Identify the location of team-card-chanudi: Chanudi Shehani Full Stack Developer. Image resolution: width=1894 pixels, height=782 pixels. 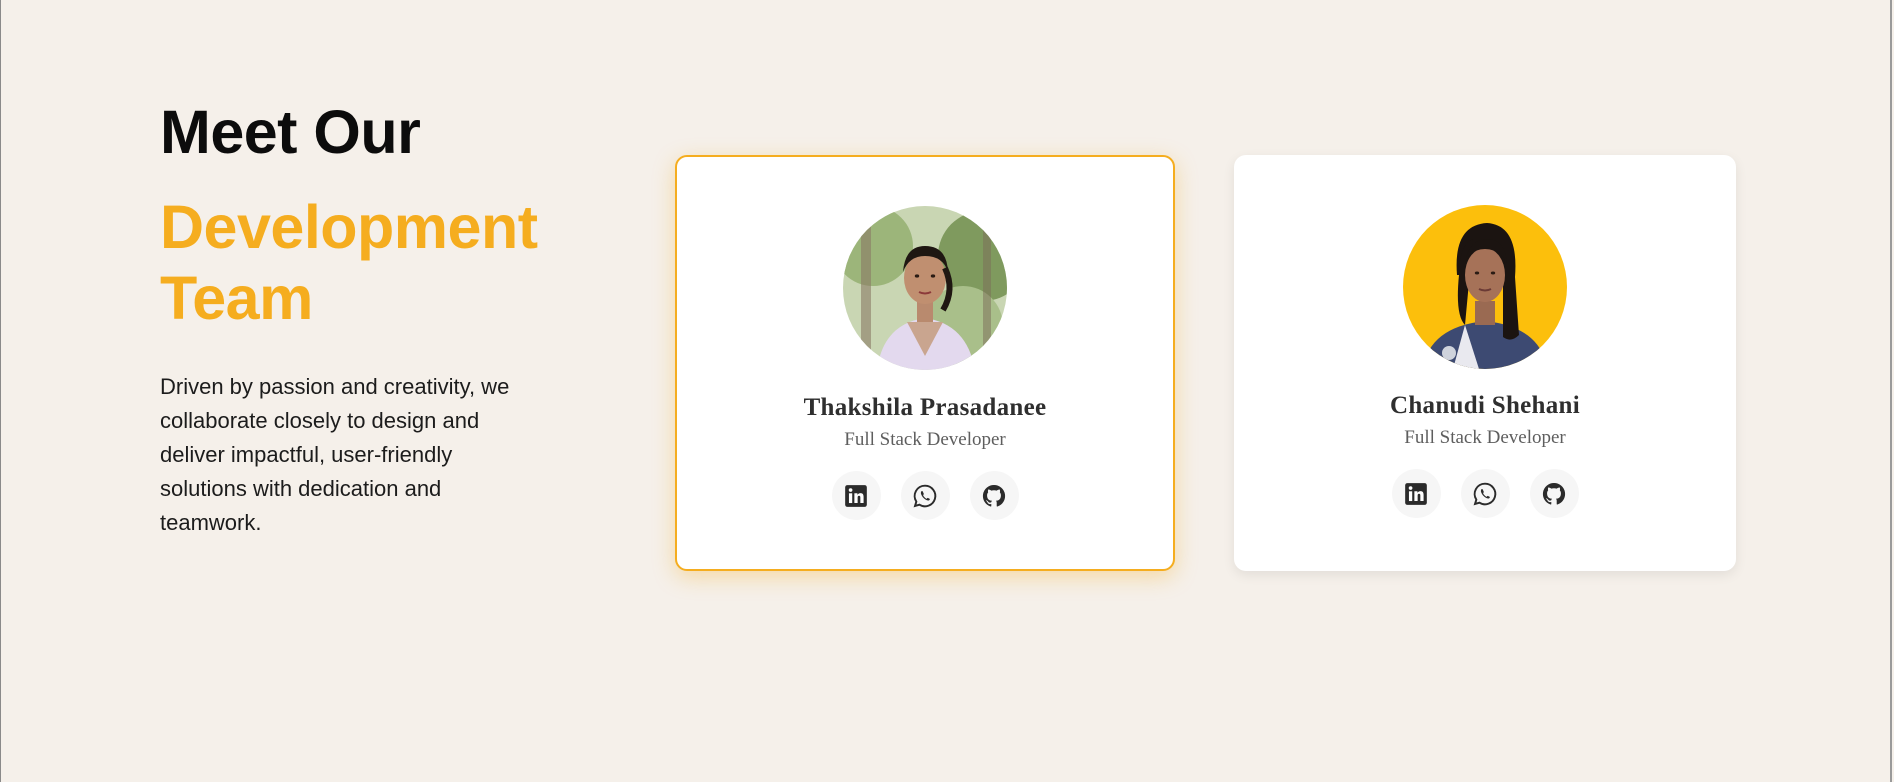
(1485, 363).